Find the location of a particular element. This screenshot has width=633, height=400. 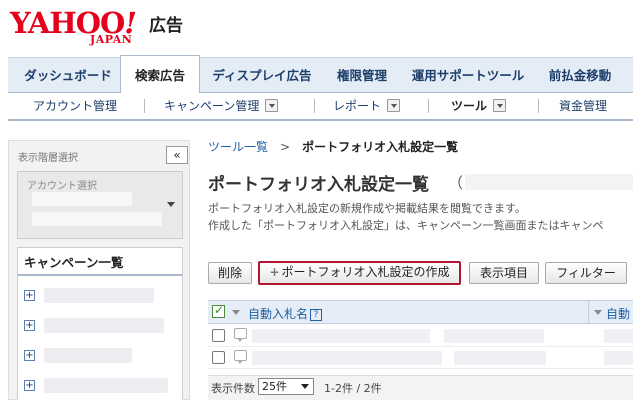

column-header-auto: 自動 is located at coordinates (618, 313).